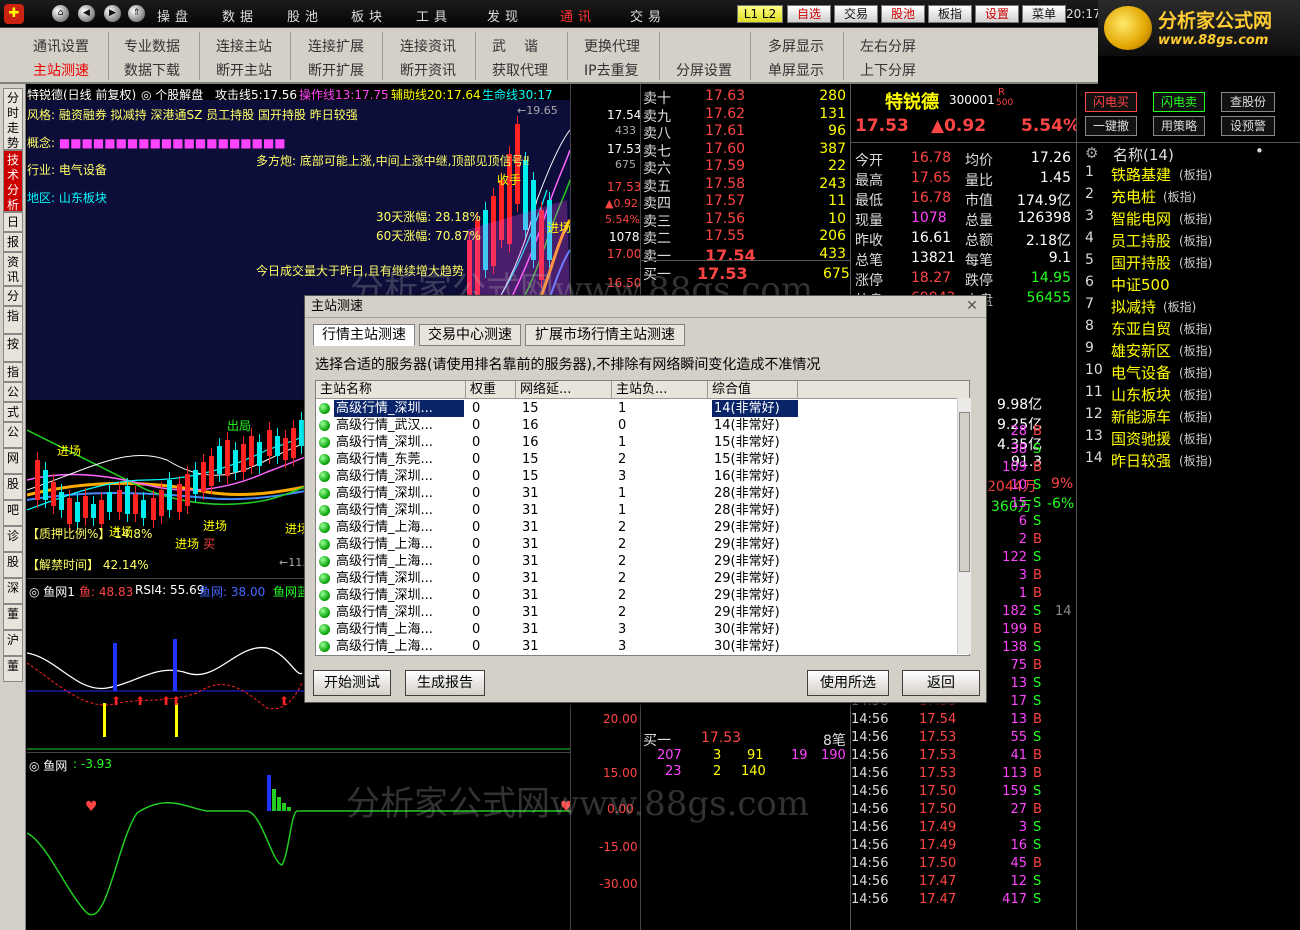  What do you see at coordinates (524, 46) in the screenshot?
I see `tool-wuxie: 武谐` at bounding box center [524, 46].